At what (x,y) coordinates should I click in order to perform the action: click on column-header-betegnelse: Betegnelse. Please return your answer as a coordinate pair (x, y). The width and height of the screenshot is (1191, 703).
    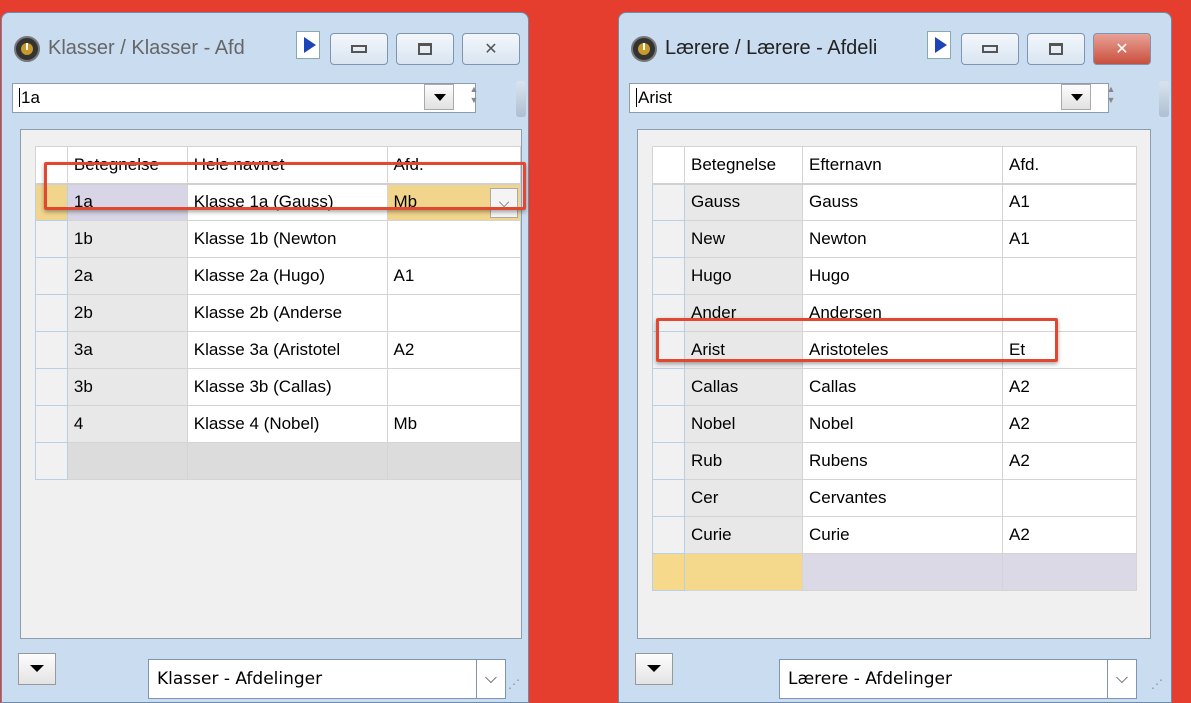
    Looking at the image, I should click on (743, 165).